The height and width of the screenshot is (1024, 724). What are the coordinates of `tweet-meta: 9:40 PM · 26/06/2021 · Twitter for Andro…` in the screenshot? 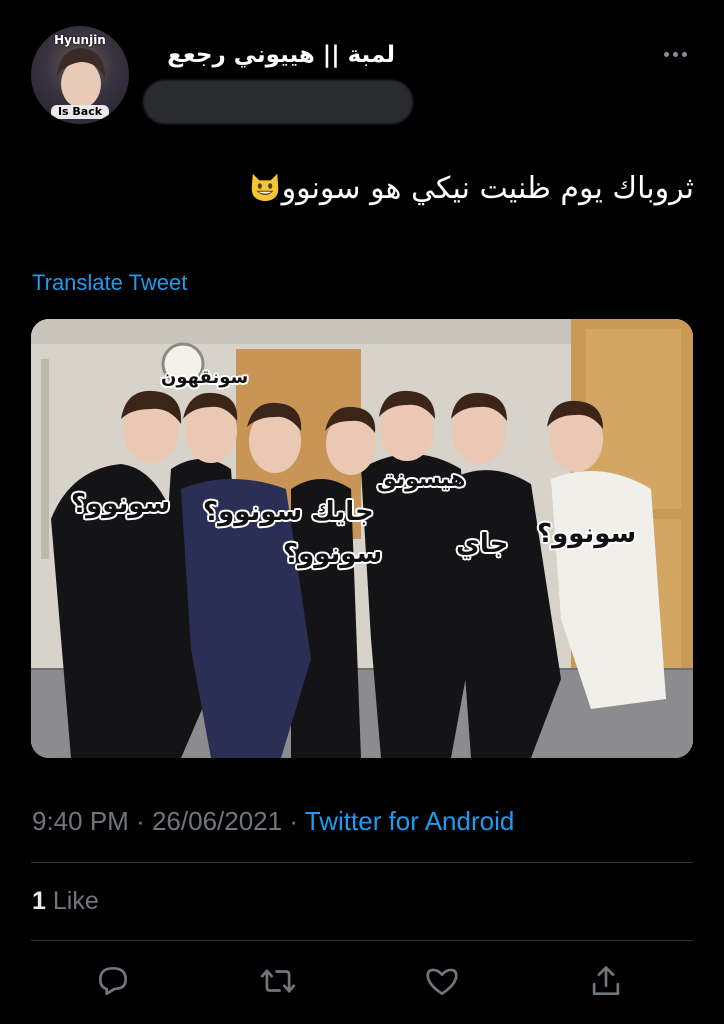 It's located at (273, 821).